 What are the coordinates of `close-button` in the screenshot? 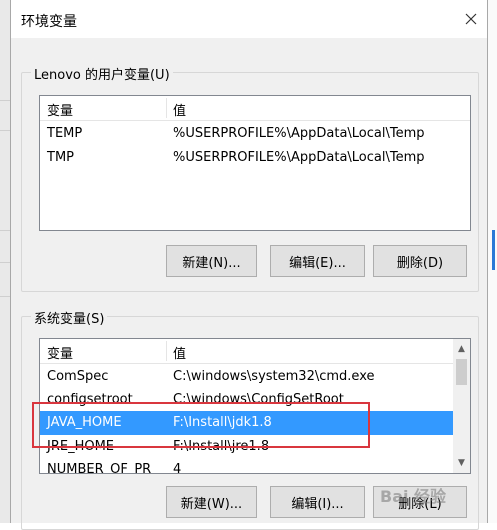 It's located at (471, 19).